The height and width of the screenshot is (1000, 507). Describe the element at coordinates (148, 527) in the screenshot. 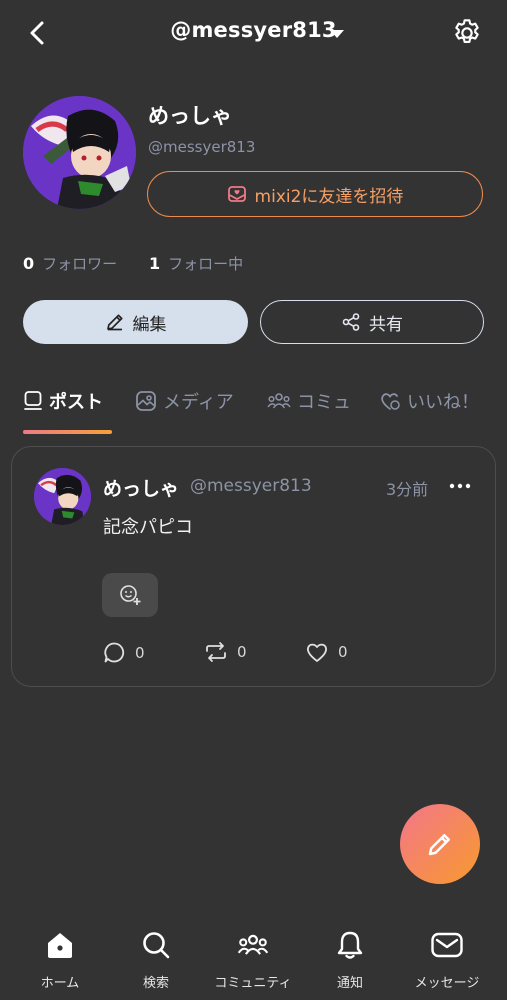

I see `post-body-text: 記念パピコ` at that location.